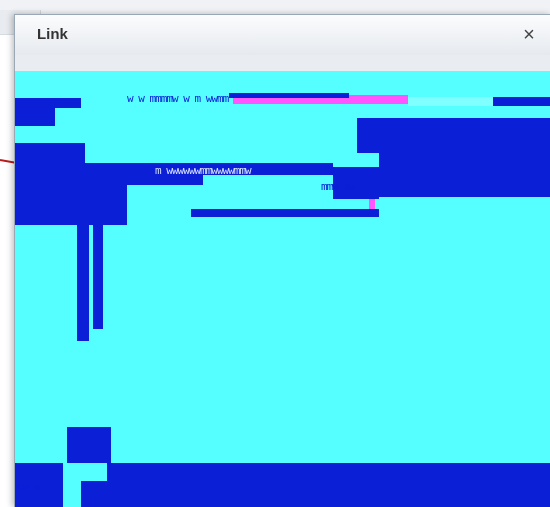 The image size is (550, 507). I want to click on dialog-header: Link ×, so click(282, 35).